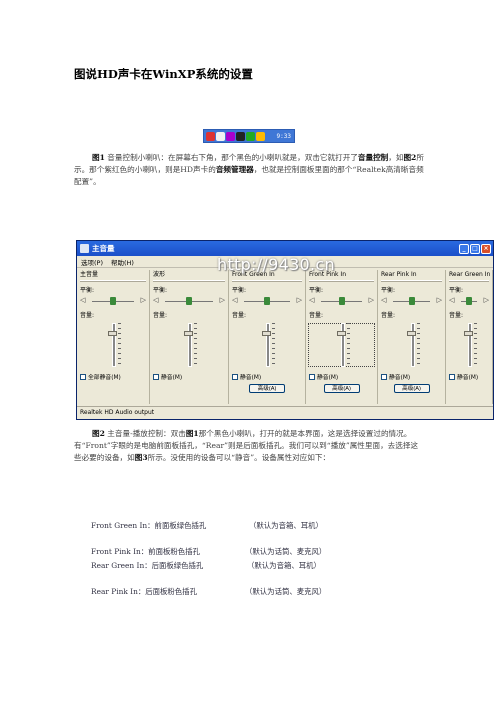 This screenshot has height=702, width=496. Describe the element at coordinates (98, 157) in the screenshot. I see `figure-ref: 图1` at that location.